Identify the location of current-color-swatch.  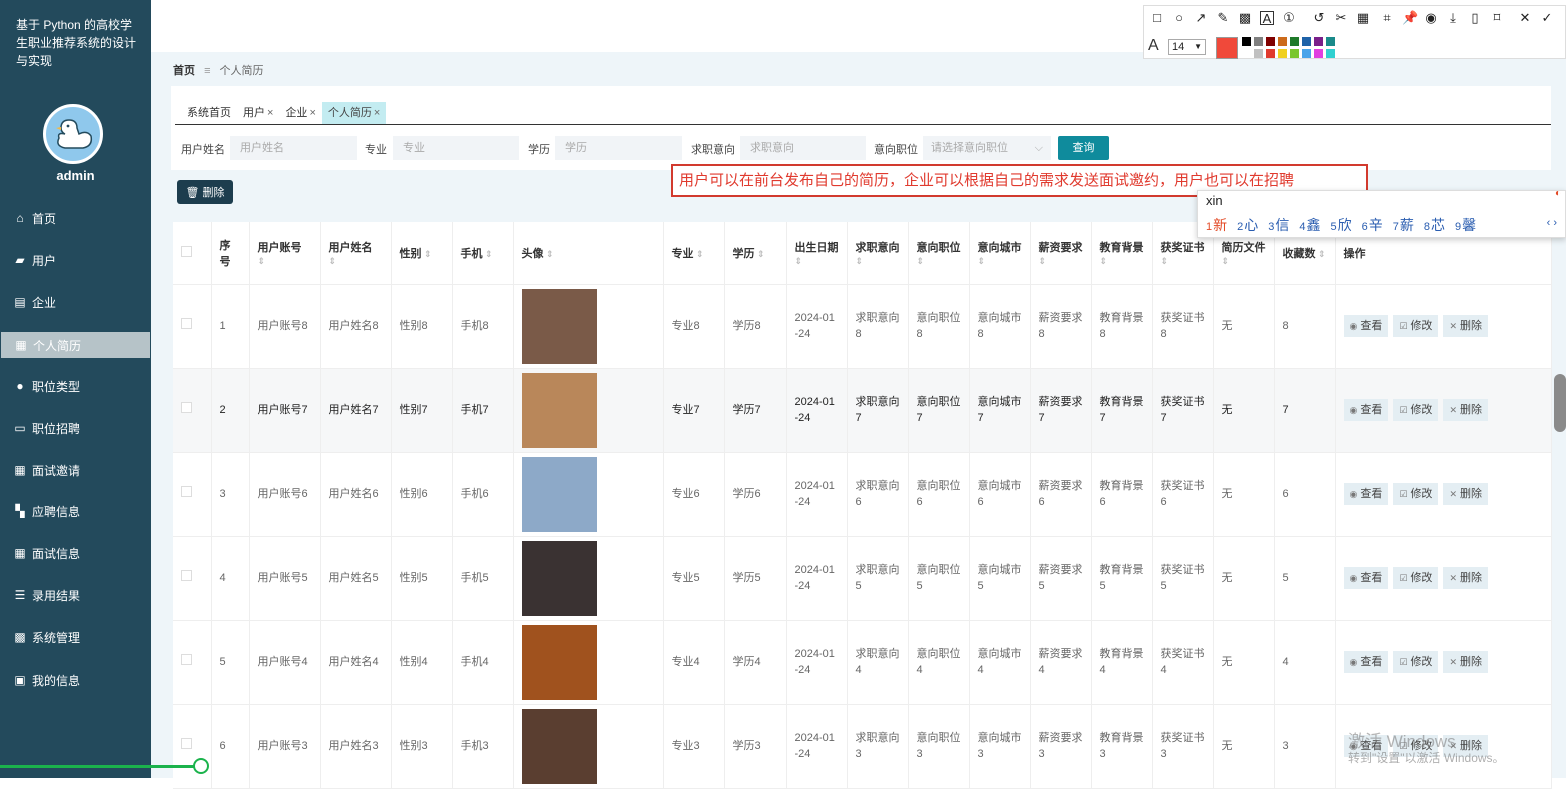
(1227, 48).